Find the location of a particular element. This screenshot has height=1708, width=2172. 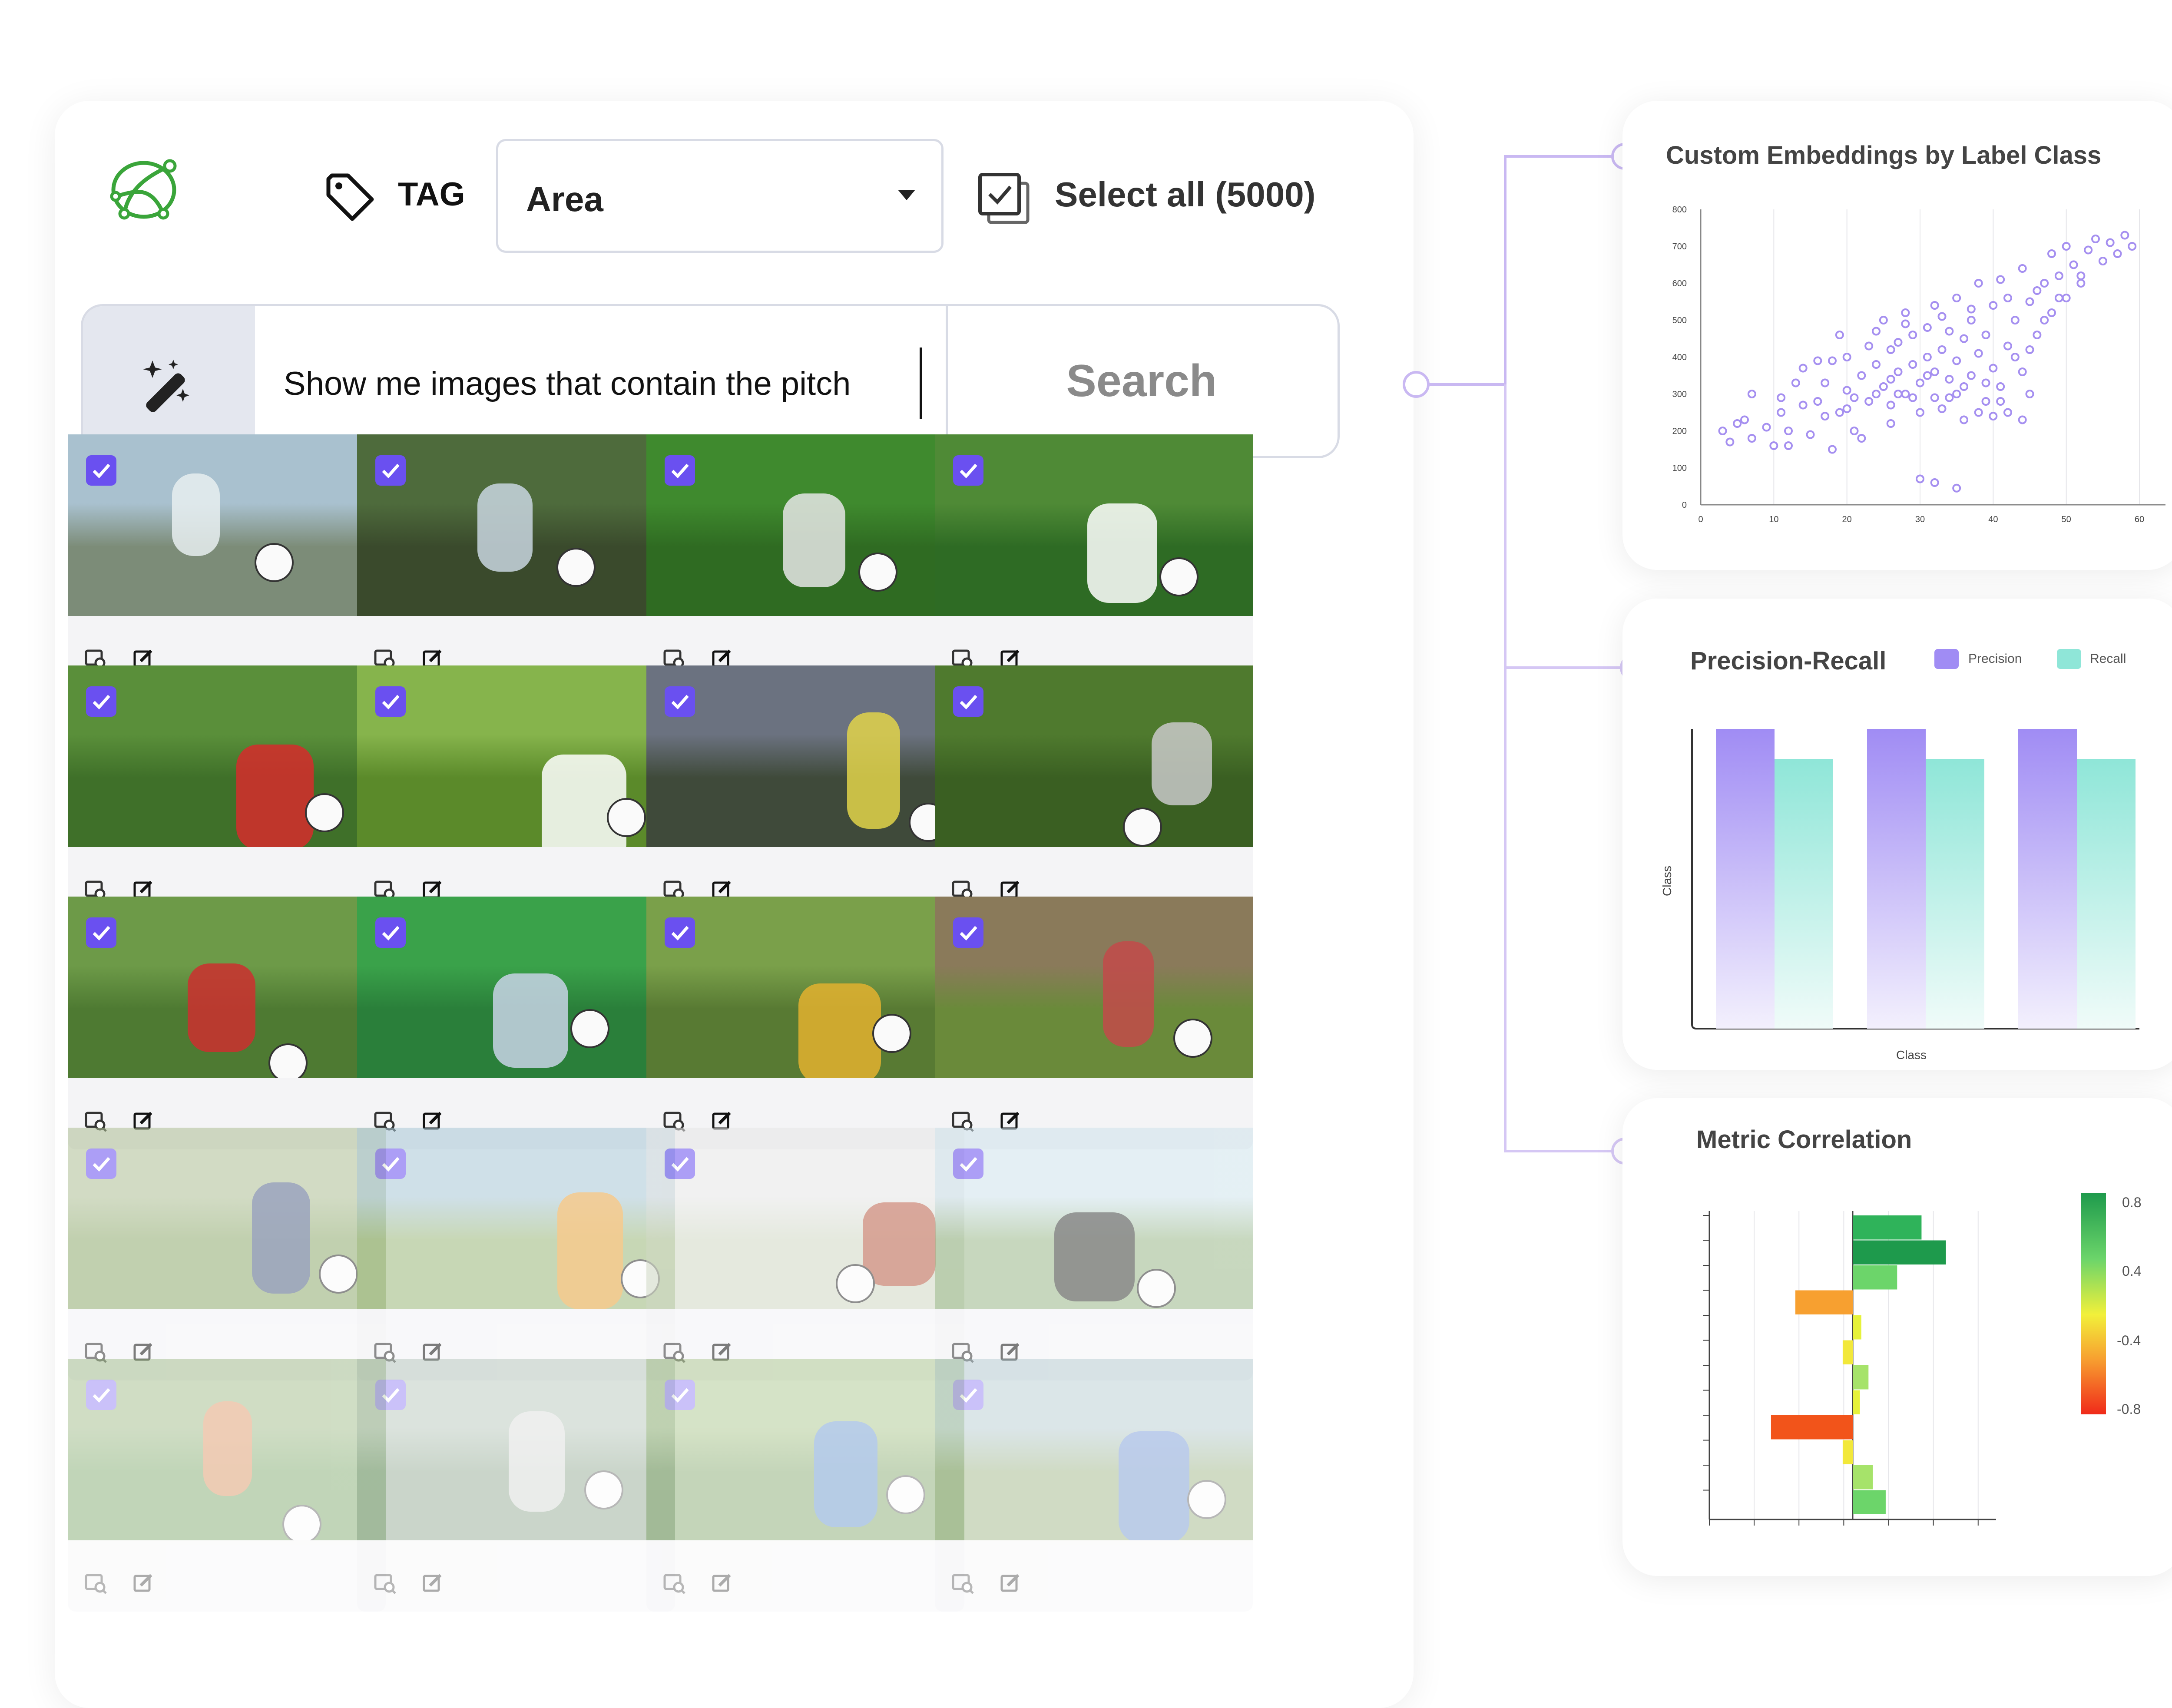

x-tick-label: 30 is located at coordinates (1920, 520).